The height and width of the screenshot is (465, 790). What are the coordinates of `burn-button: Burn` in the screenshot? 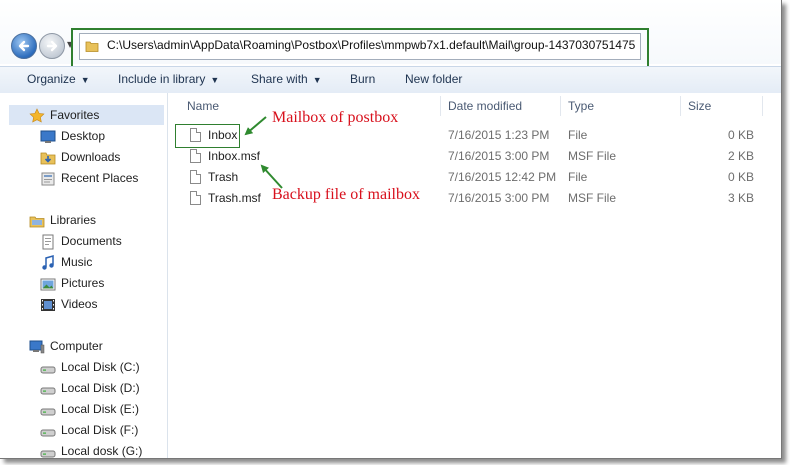 It's located at (362, 79).